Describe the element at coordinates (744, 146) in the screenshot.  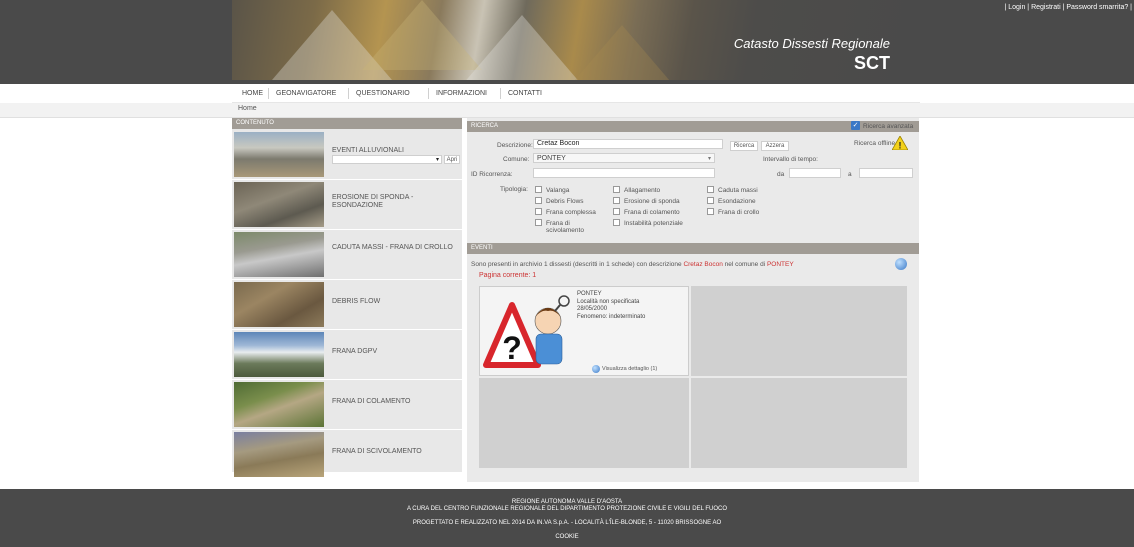
I see `search-button: Ricerca` at that location.